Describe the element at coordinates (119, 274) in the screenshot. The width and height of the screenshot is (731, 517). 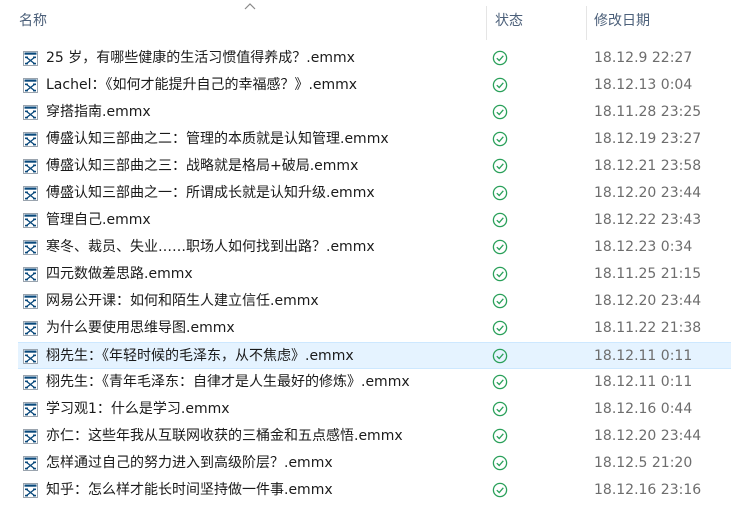
I see `file-name: 四元数做差思路.emmx` at that location.